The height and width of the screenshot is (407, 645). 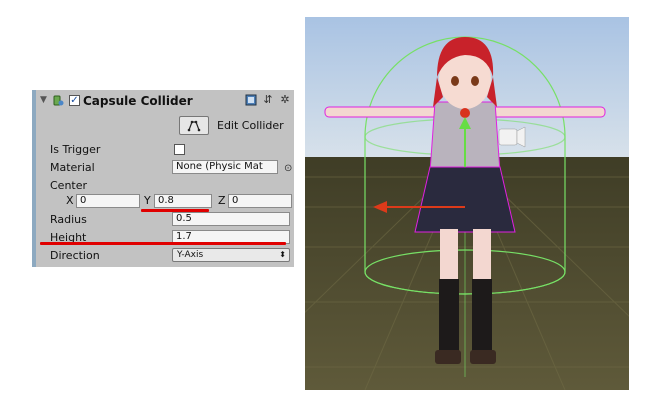 What do you see at coordinates (231, 255) in the screenshot?
I see `direction-dropdown: Y-Axis ⬍` at bounding box center [231, 255].